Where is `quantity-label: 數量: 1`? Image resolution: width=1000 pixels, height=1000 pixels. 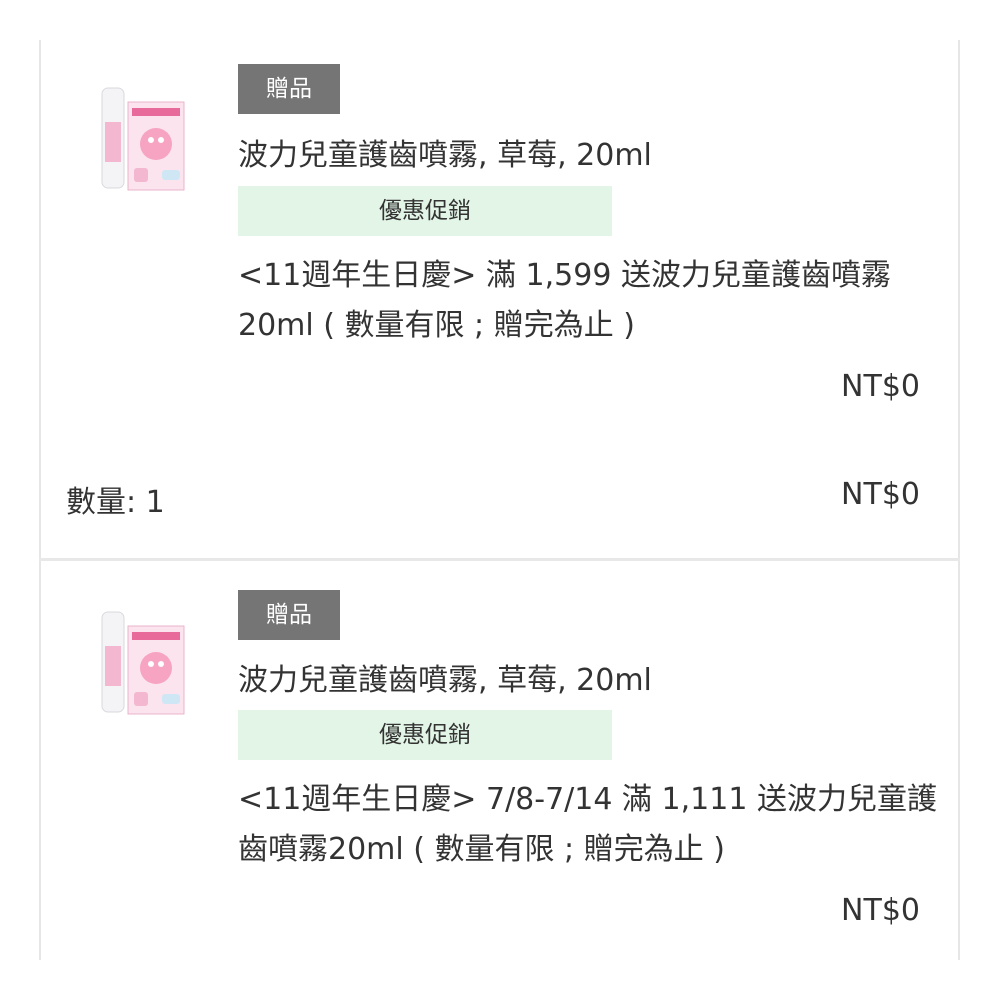 quantity-label: 數量: 1 is located at coordinates (115, 502).